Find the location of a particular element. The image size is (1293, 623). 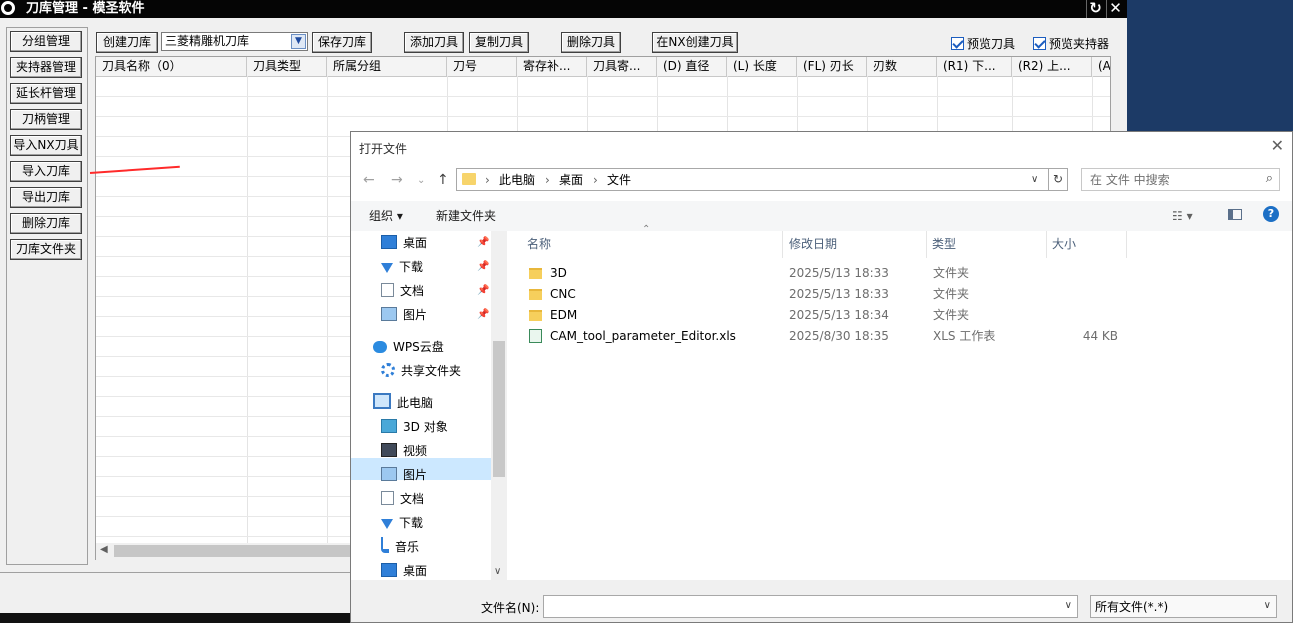

column-size: 大小 is located at coordinates (1085, 244).